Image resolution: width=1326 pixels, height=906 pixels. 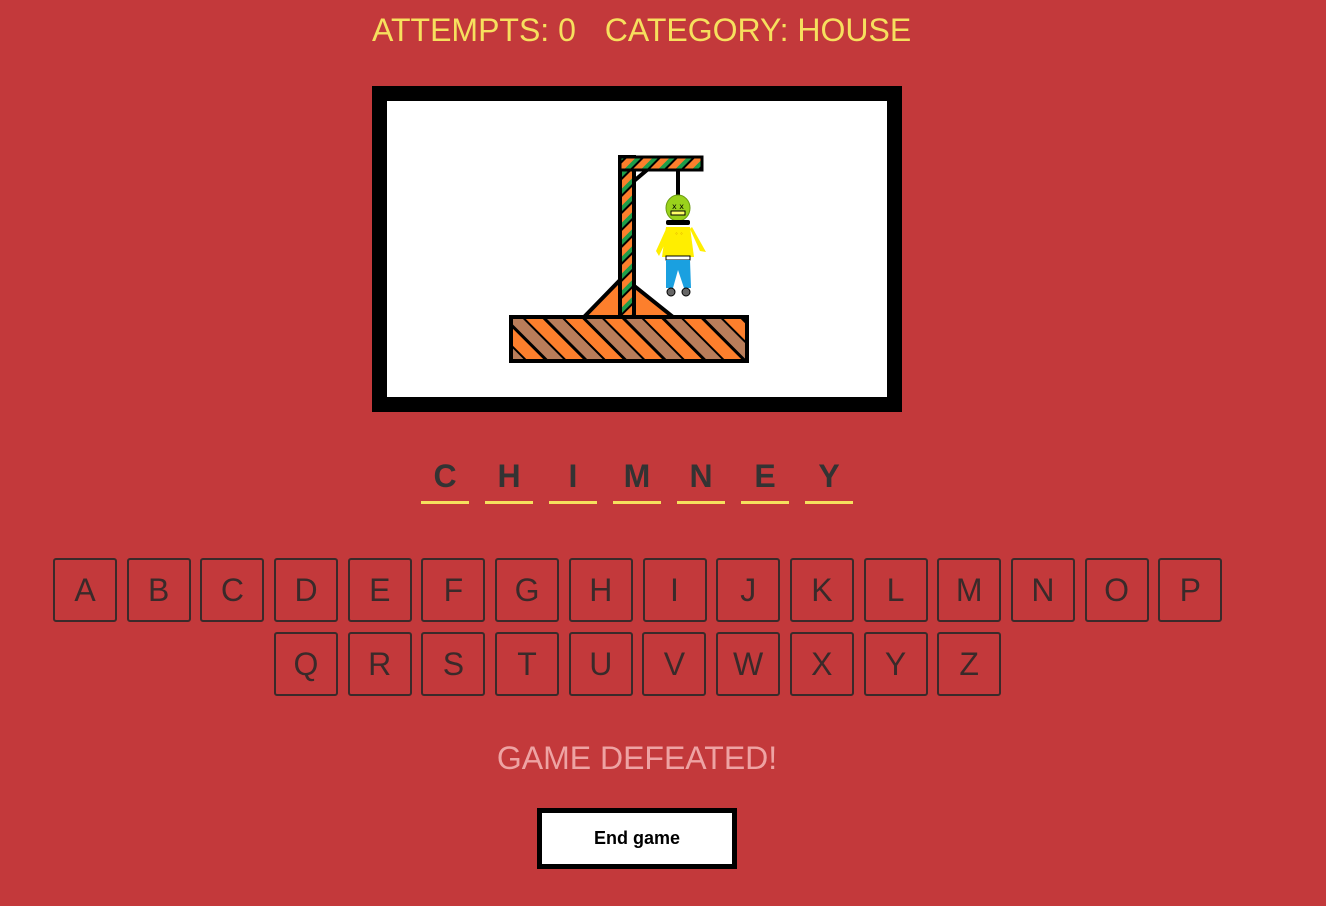 What do you see at coordinates (629, 339) in the screenshot?
I see `gallows-platform` at bounding box center [629, 339].